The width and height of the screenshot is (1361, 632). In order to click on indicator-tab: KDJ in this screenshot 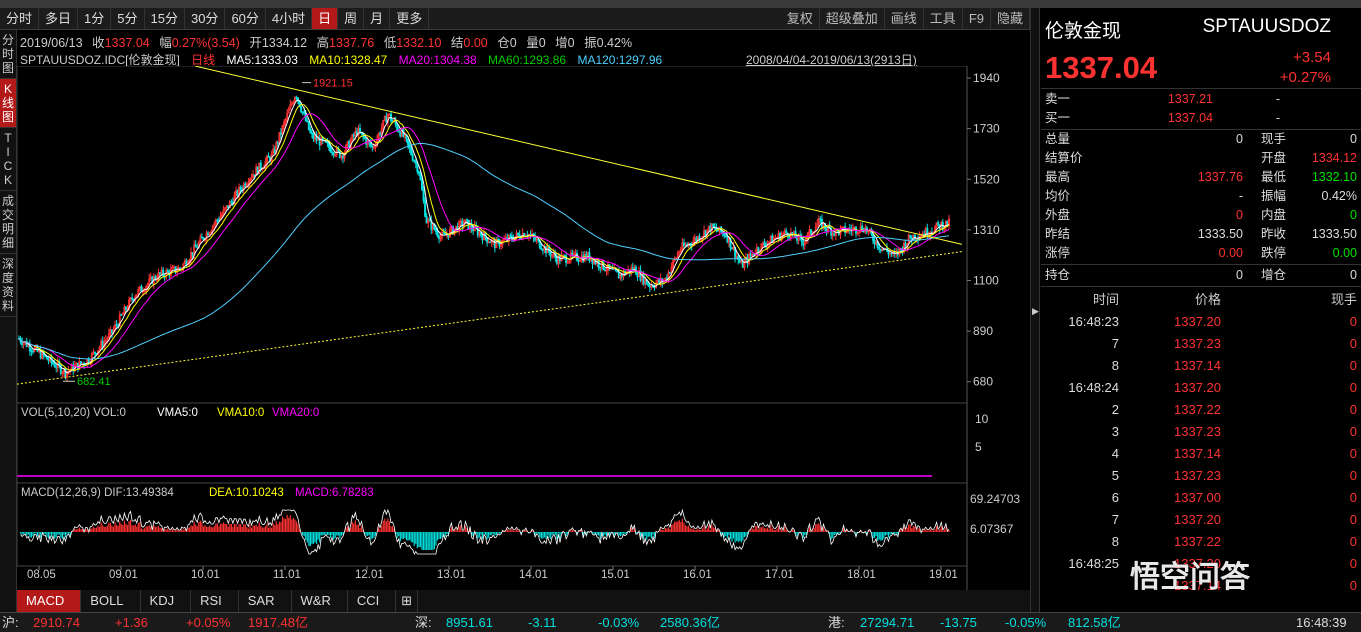, I will do `click(166, 601)`.